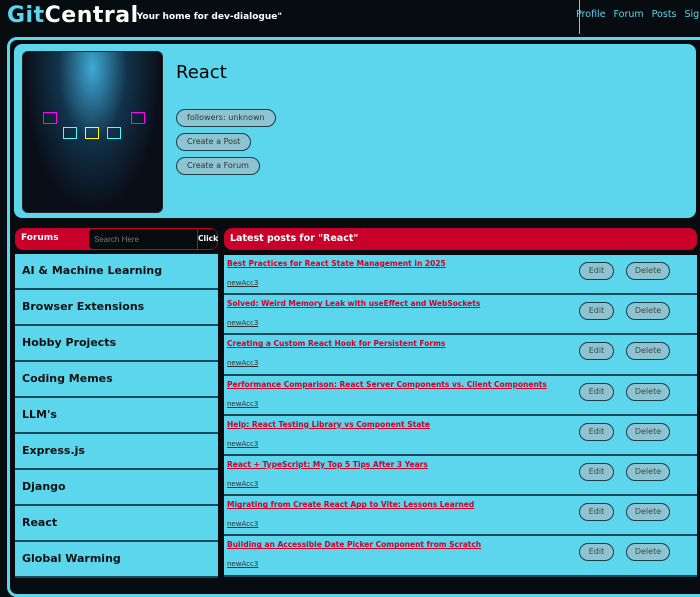 Image resolution: width=700 pixels, height=597 pixels. Describe the element at coordinates (116, 344) in the screenshot. I see `forum-item: Hobby Projects` at that location.